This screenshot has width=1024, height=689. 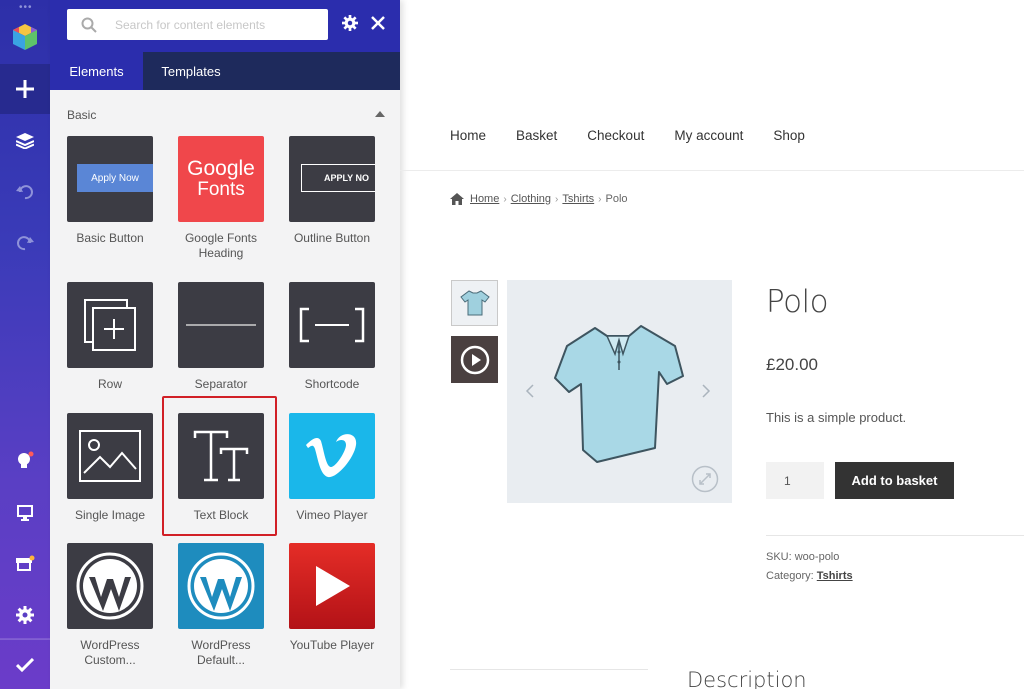 I want to click on play-circle-icon, so click(x=474, y=359).